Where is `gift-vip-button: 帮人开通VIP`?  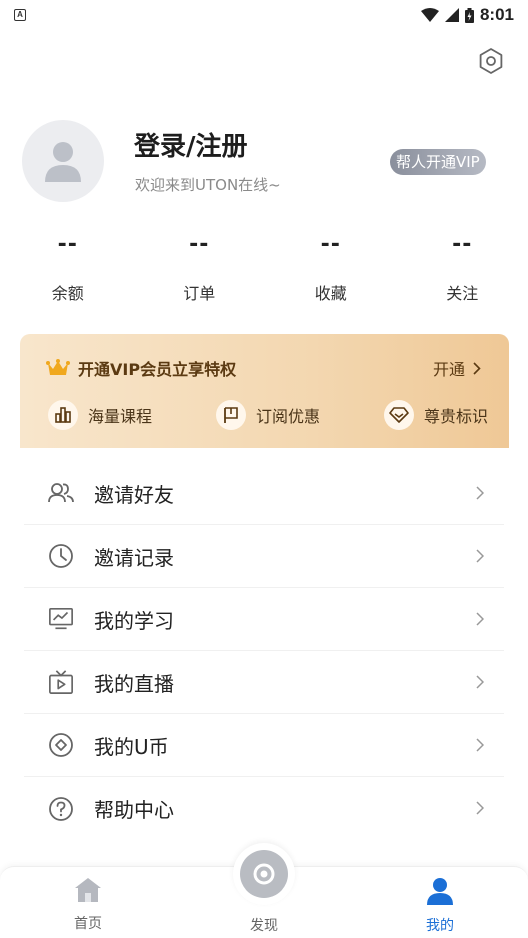 gift-vip-button: 帮人开通VIP is located at coordinates (438, 162).